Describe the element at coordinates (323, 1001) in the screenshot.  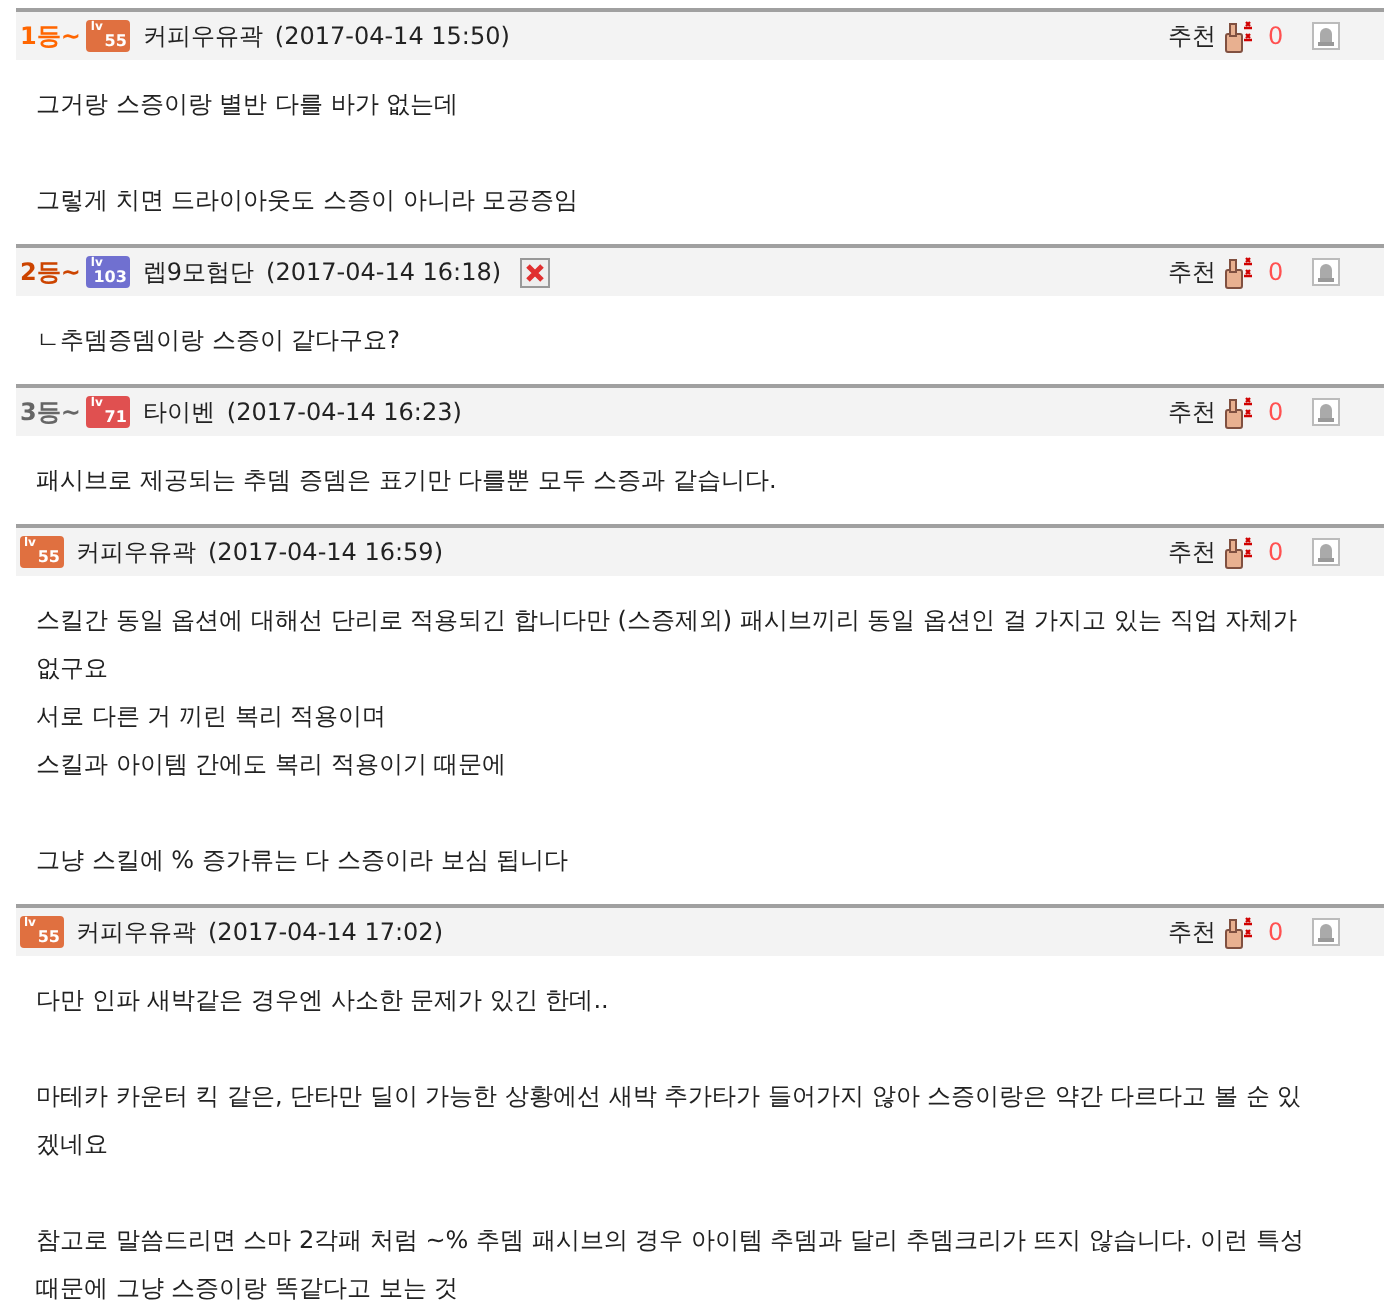
I see `comment-text: 다만 인파 새박같은 경우엔 사소한 문제가 있긴 한데..` at that location.